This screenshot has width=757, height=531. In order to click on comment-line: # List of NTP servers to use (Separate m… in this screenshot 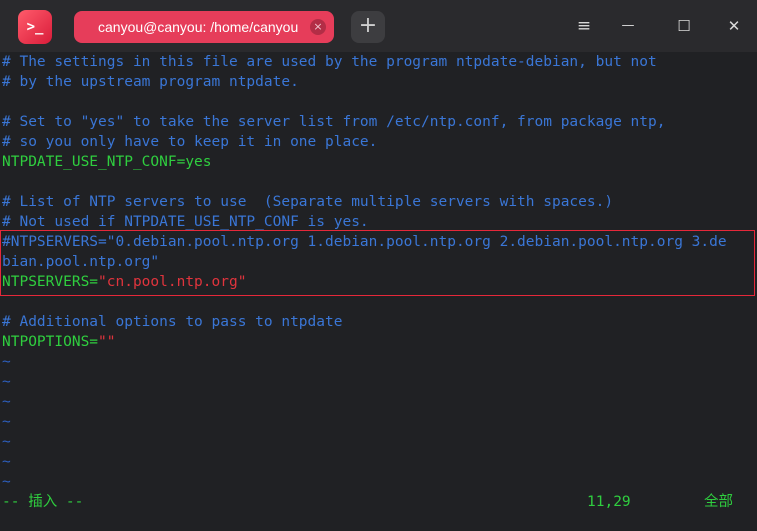, I will do `click(308, 202)`.